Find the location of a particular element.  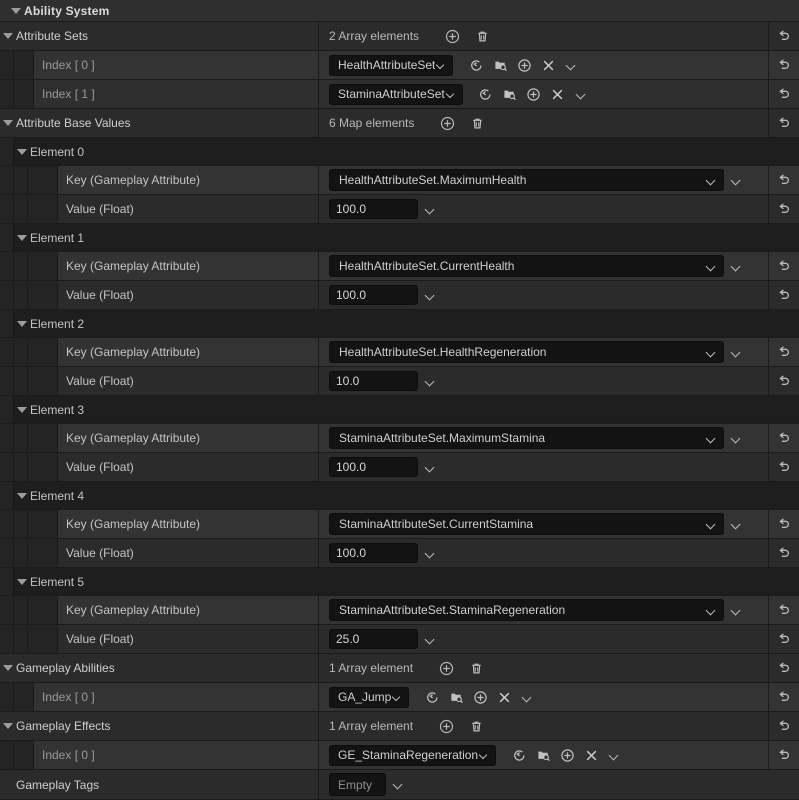

gameplay-tags-combo: Empty is located at coordinates (357, 784).